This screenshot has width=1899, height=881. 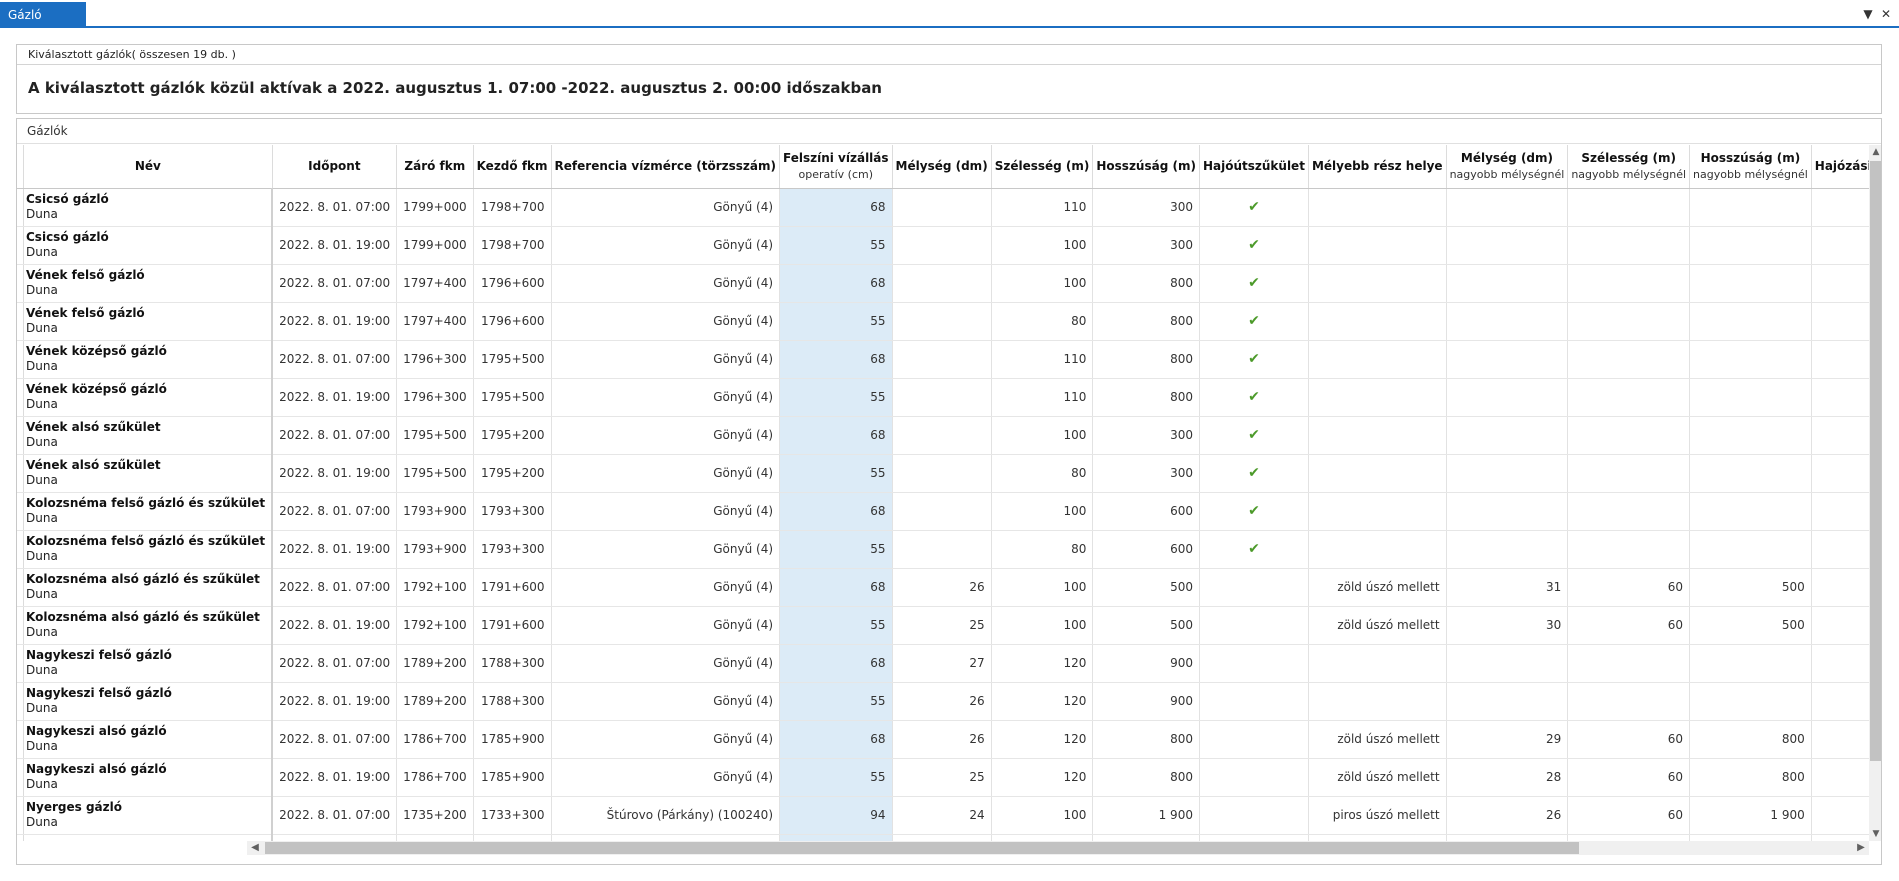 I want to click on cell-start-fkm: 1733+300, so click(x=512, y=815).